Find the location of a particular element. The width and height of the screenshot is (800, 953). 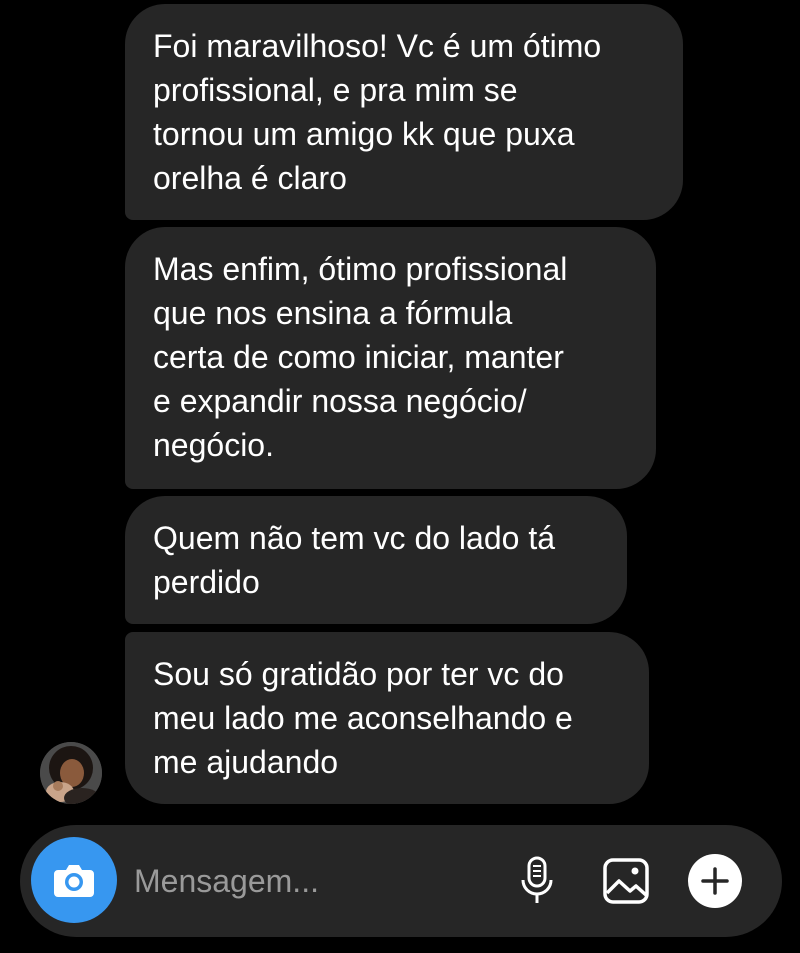

camera-button is located at coordinates (74, 880).